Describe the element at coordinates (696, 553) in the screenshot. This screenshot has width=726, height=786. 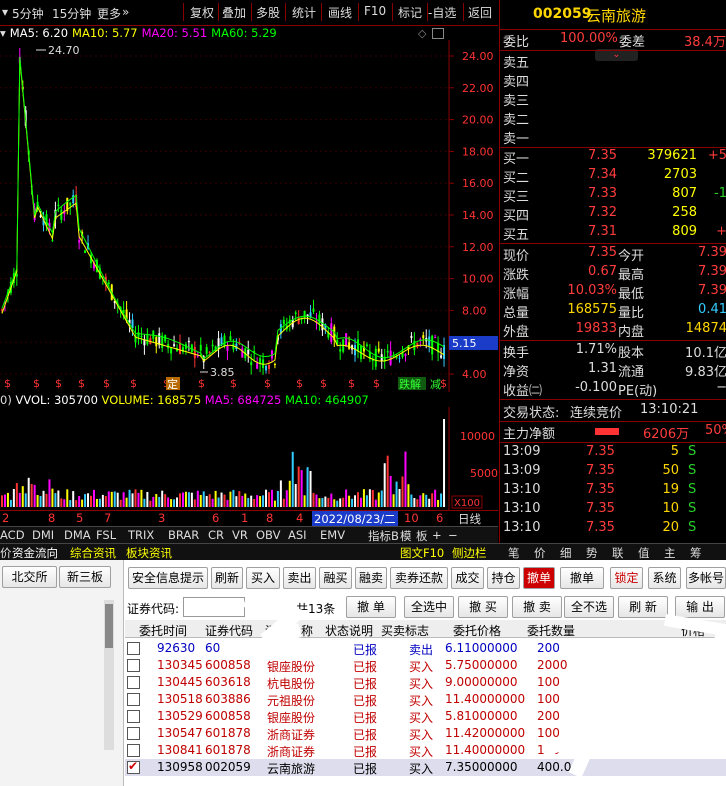
I see `right-tab-9: 筹` at that location.